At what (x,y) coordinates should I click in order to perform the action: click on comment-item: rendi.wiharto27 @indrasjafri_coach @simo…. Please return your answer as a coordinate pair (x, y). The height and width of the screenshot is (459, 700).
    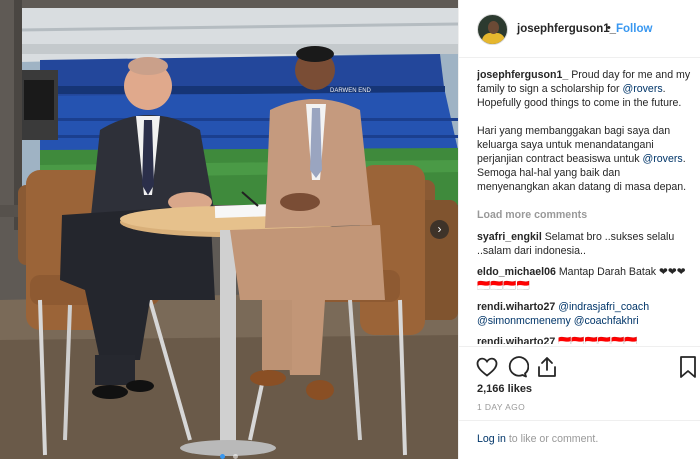
    Looking at the image, I should click on (584, 314).